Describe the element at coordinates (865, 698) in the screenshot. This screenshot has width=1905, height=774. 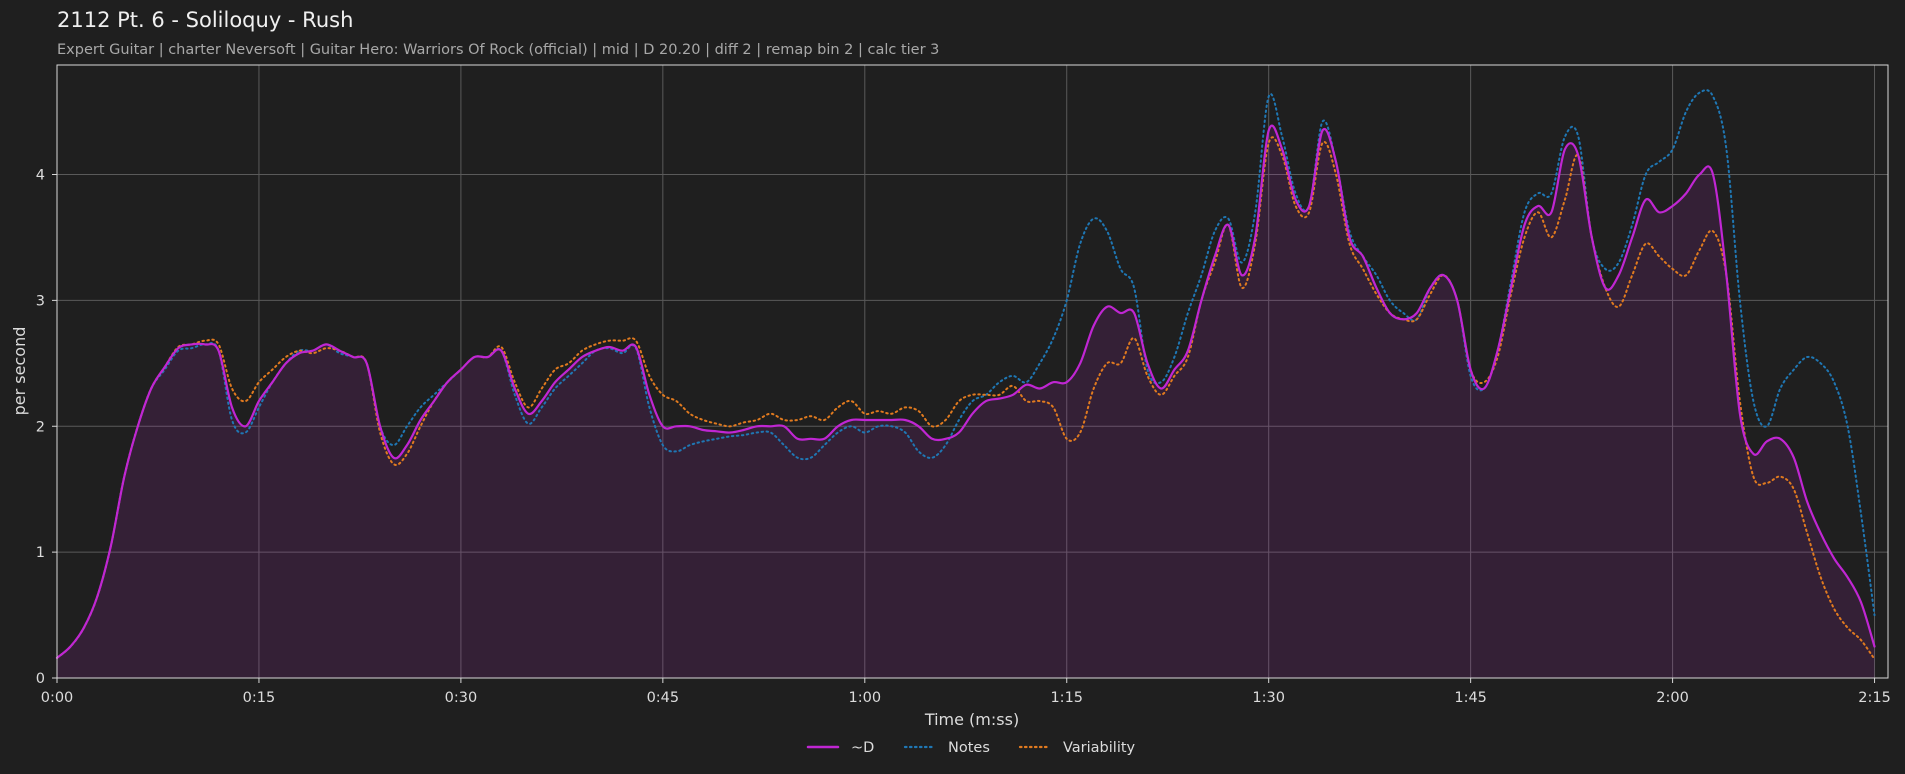
I see `x-tick-label: 1:00` at that location.